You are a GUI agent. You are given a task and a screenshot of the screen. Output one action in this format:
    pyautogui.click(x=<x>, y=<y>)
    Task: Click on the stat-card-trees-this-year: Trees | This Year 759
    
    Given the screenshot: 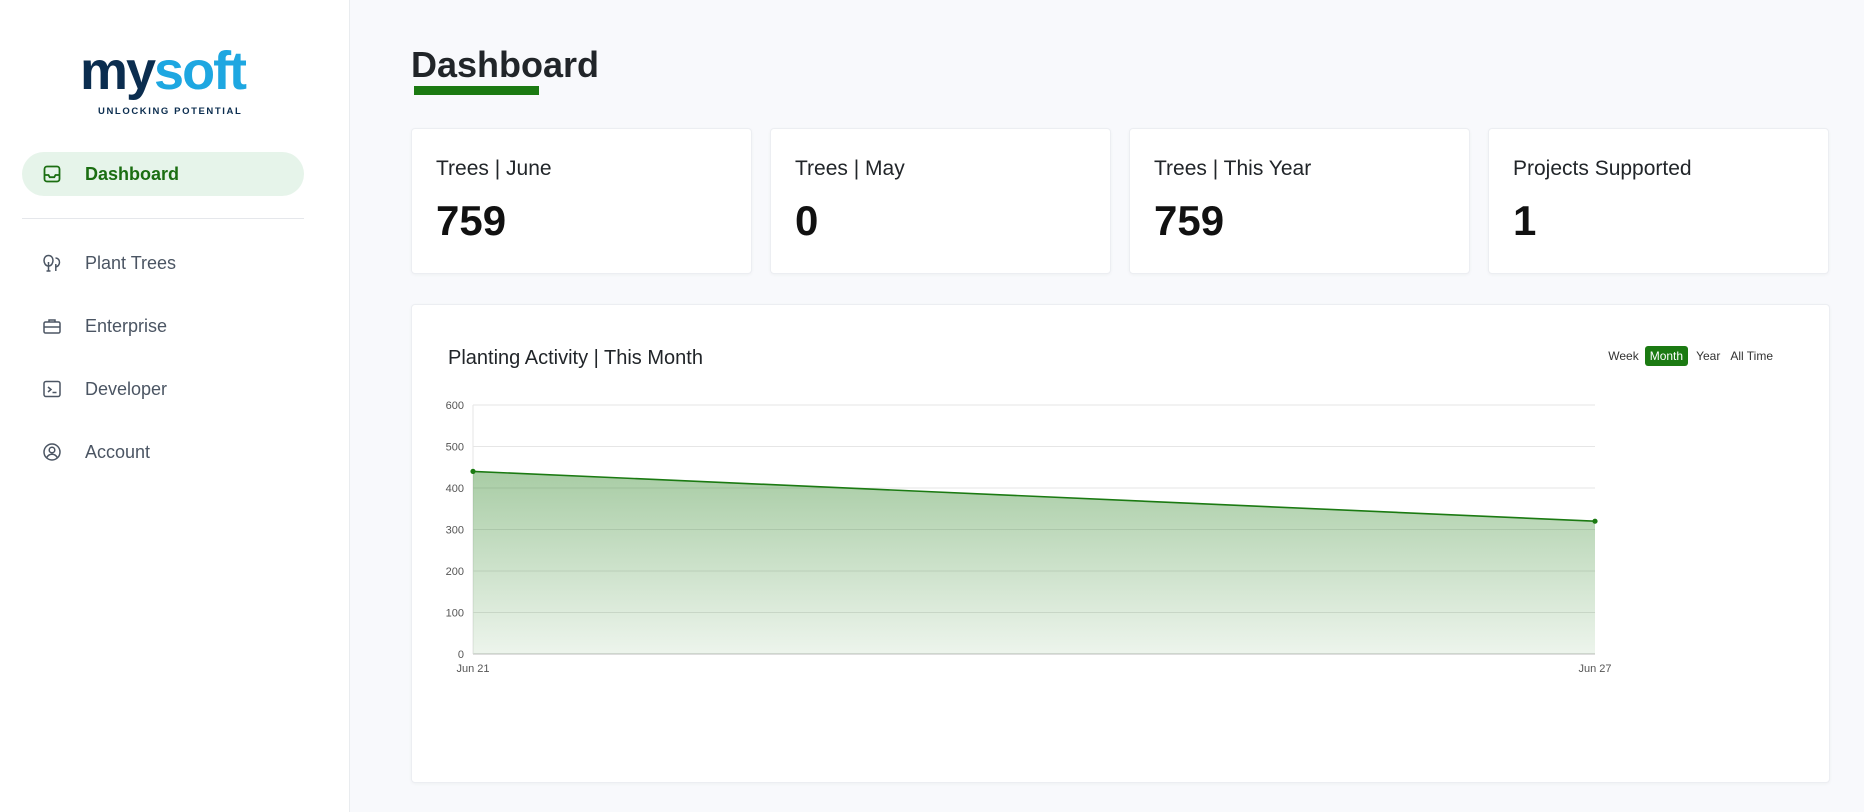 What is the action you would take?
    pyautogui.click(x=1299, y=201)
    